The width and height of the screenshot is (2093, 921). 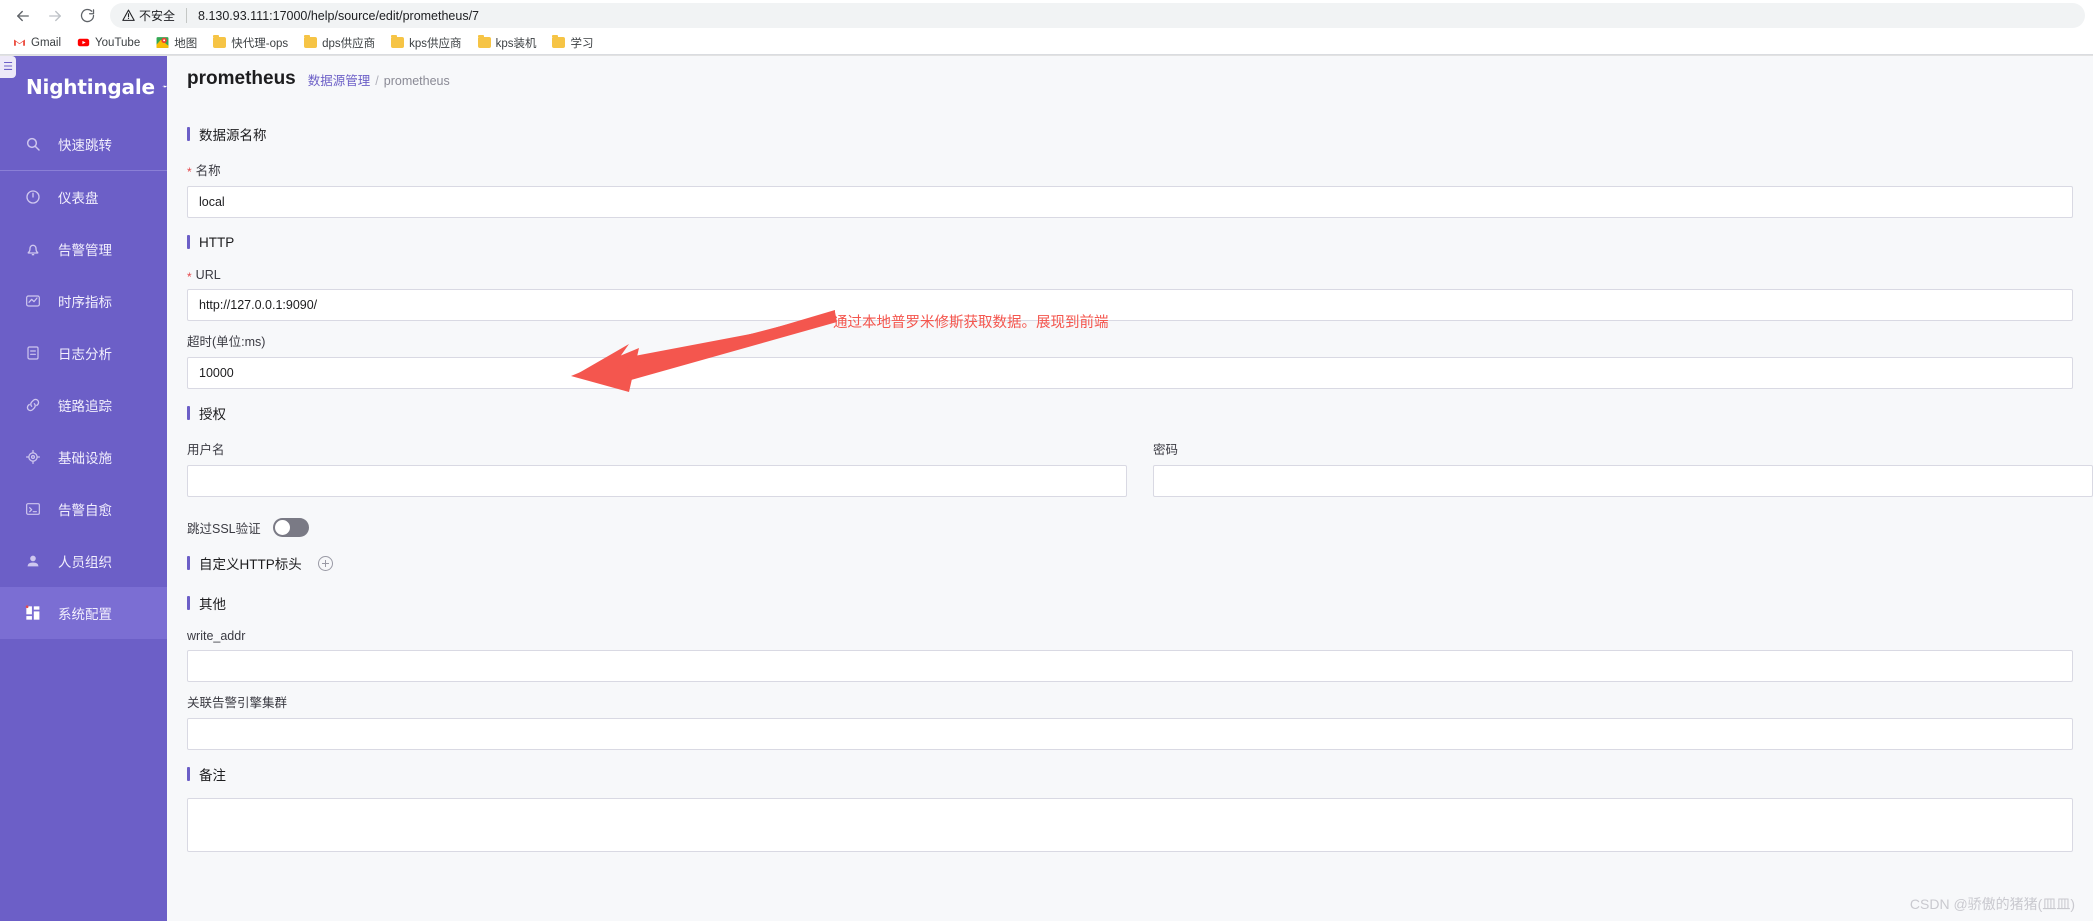 I want to click on skip-ssl-row: 跳过SSL验证, so click(x=1130, y=527).